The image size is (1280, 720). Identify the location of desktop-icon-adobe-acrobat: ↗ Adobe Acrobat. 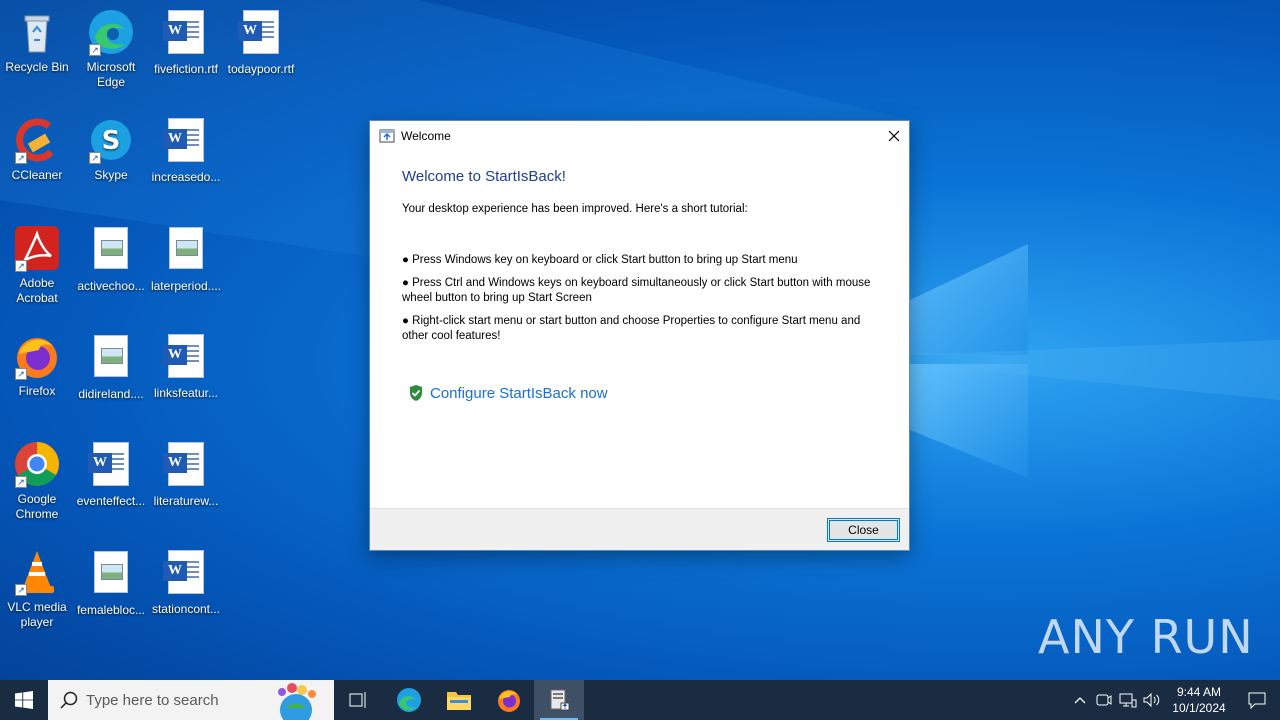
(37, 265).